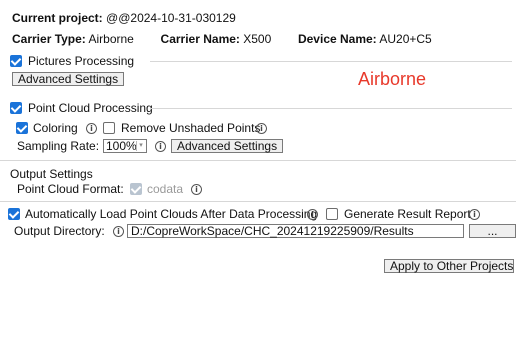  What do you see at coordinates (57, 18) in the screenshot?
I see `project-label: Current project:` at bounding box center [57, 18].